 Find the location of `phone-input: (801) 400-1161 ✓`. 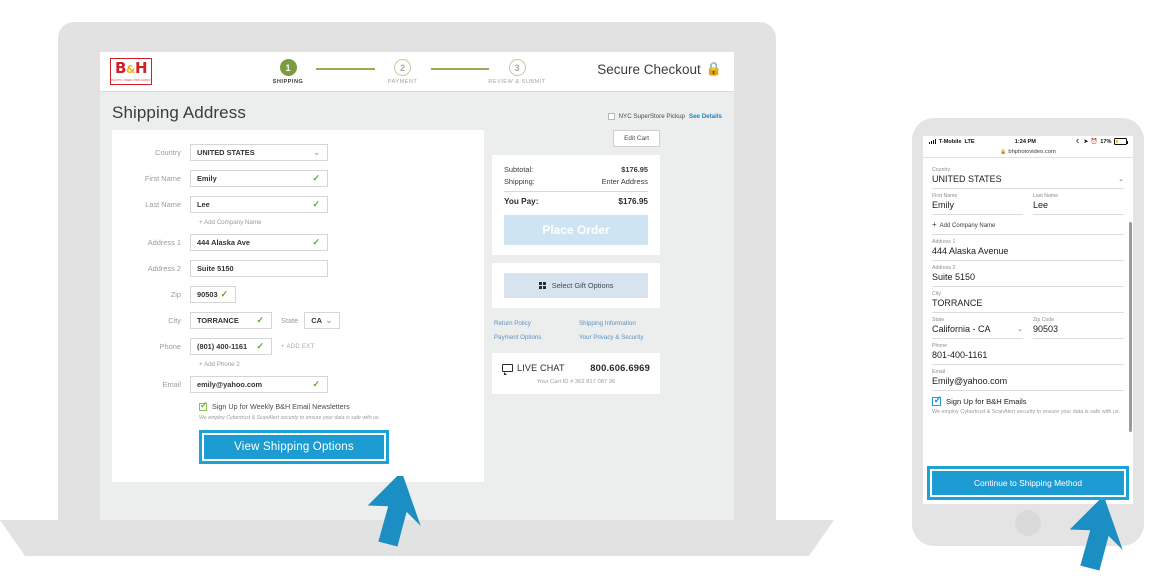

phone-input: (801) 400-1161 ✓ is located at coordinates (231, 346).